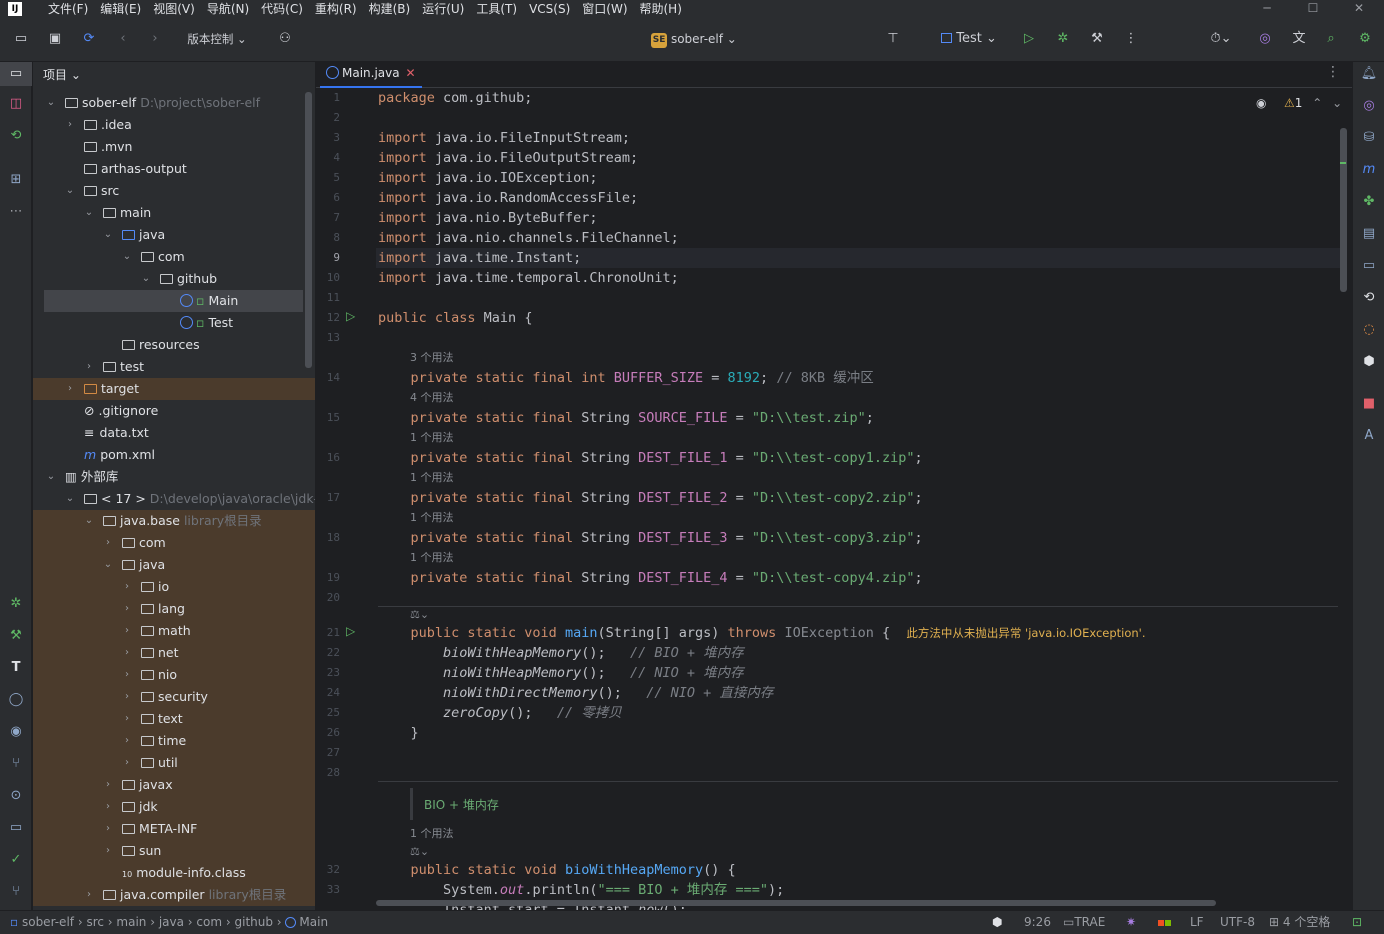 Image resolution: width=1384 pixels, height=934 pixels. I want to click on tree-node-arthas-output: arthas-output, so click(174, 169).